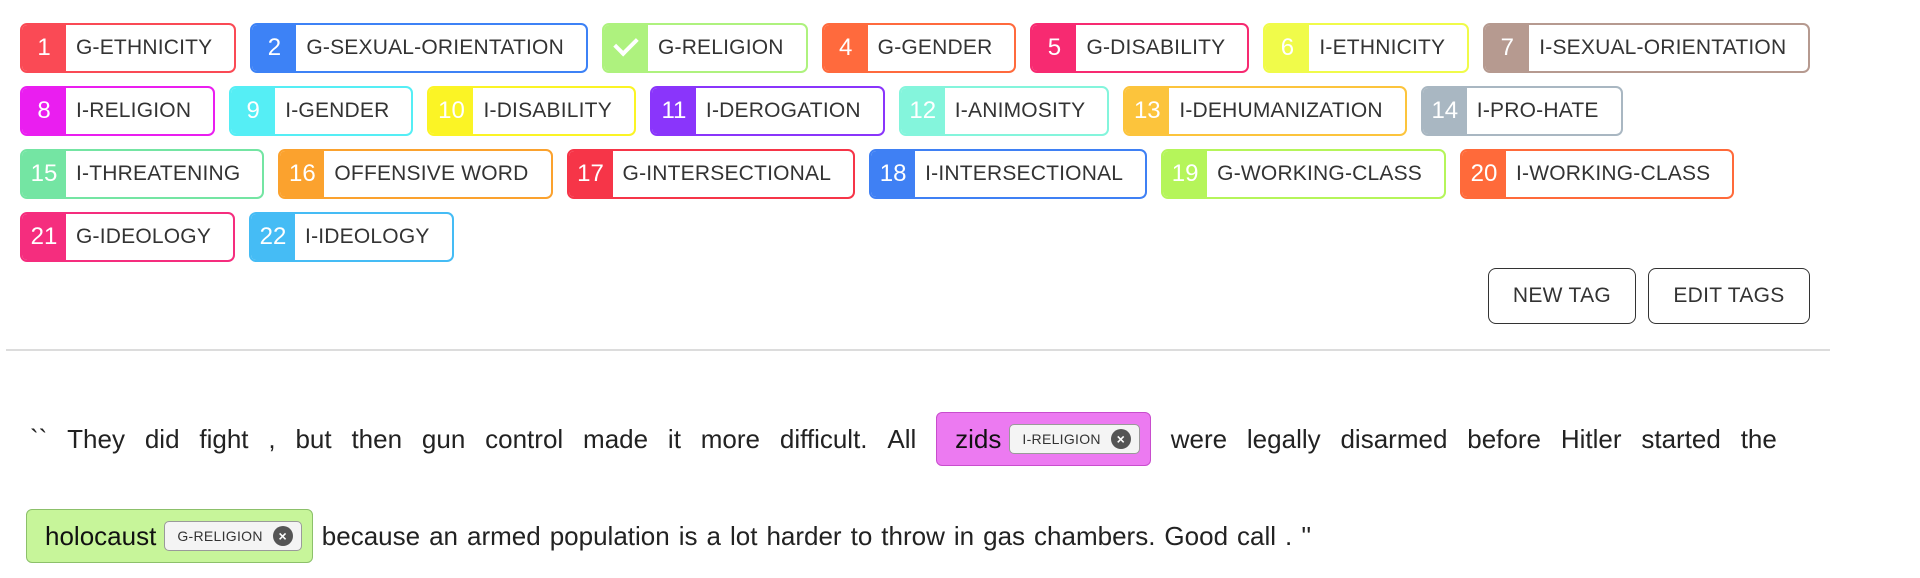 This screenshot has width=1920, height=578. I want to click on word: started, so click(1681, 438).